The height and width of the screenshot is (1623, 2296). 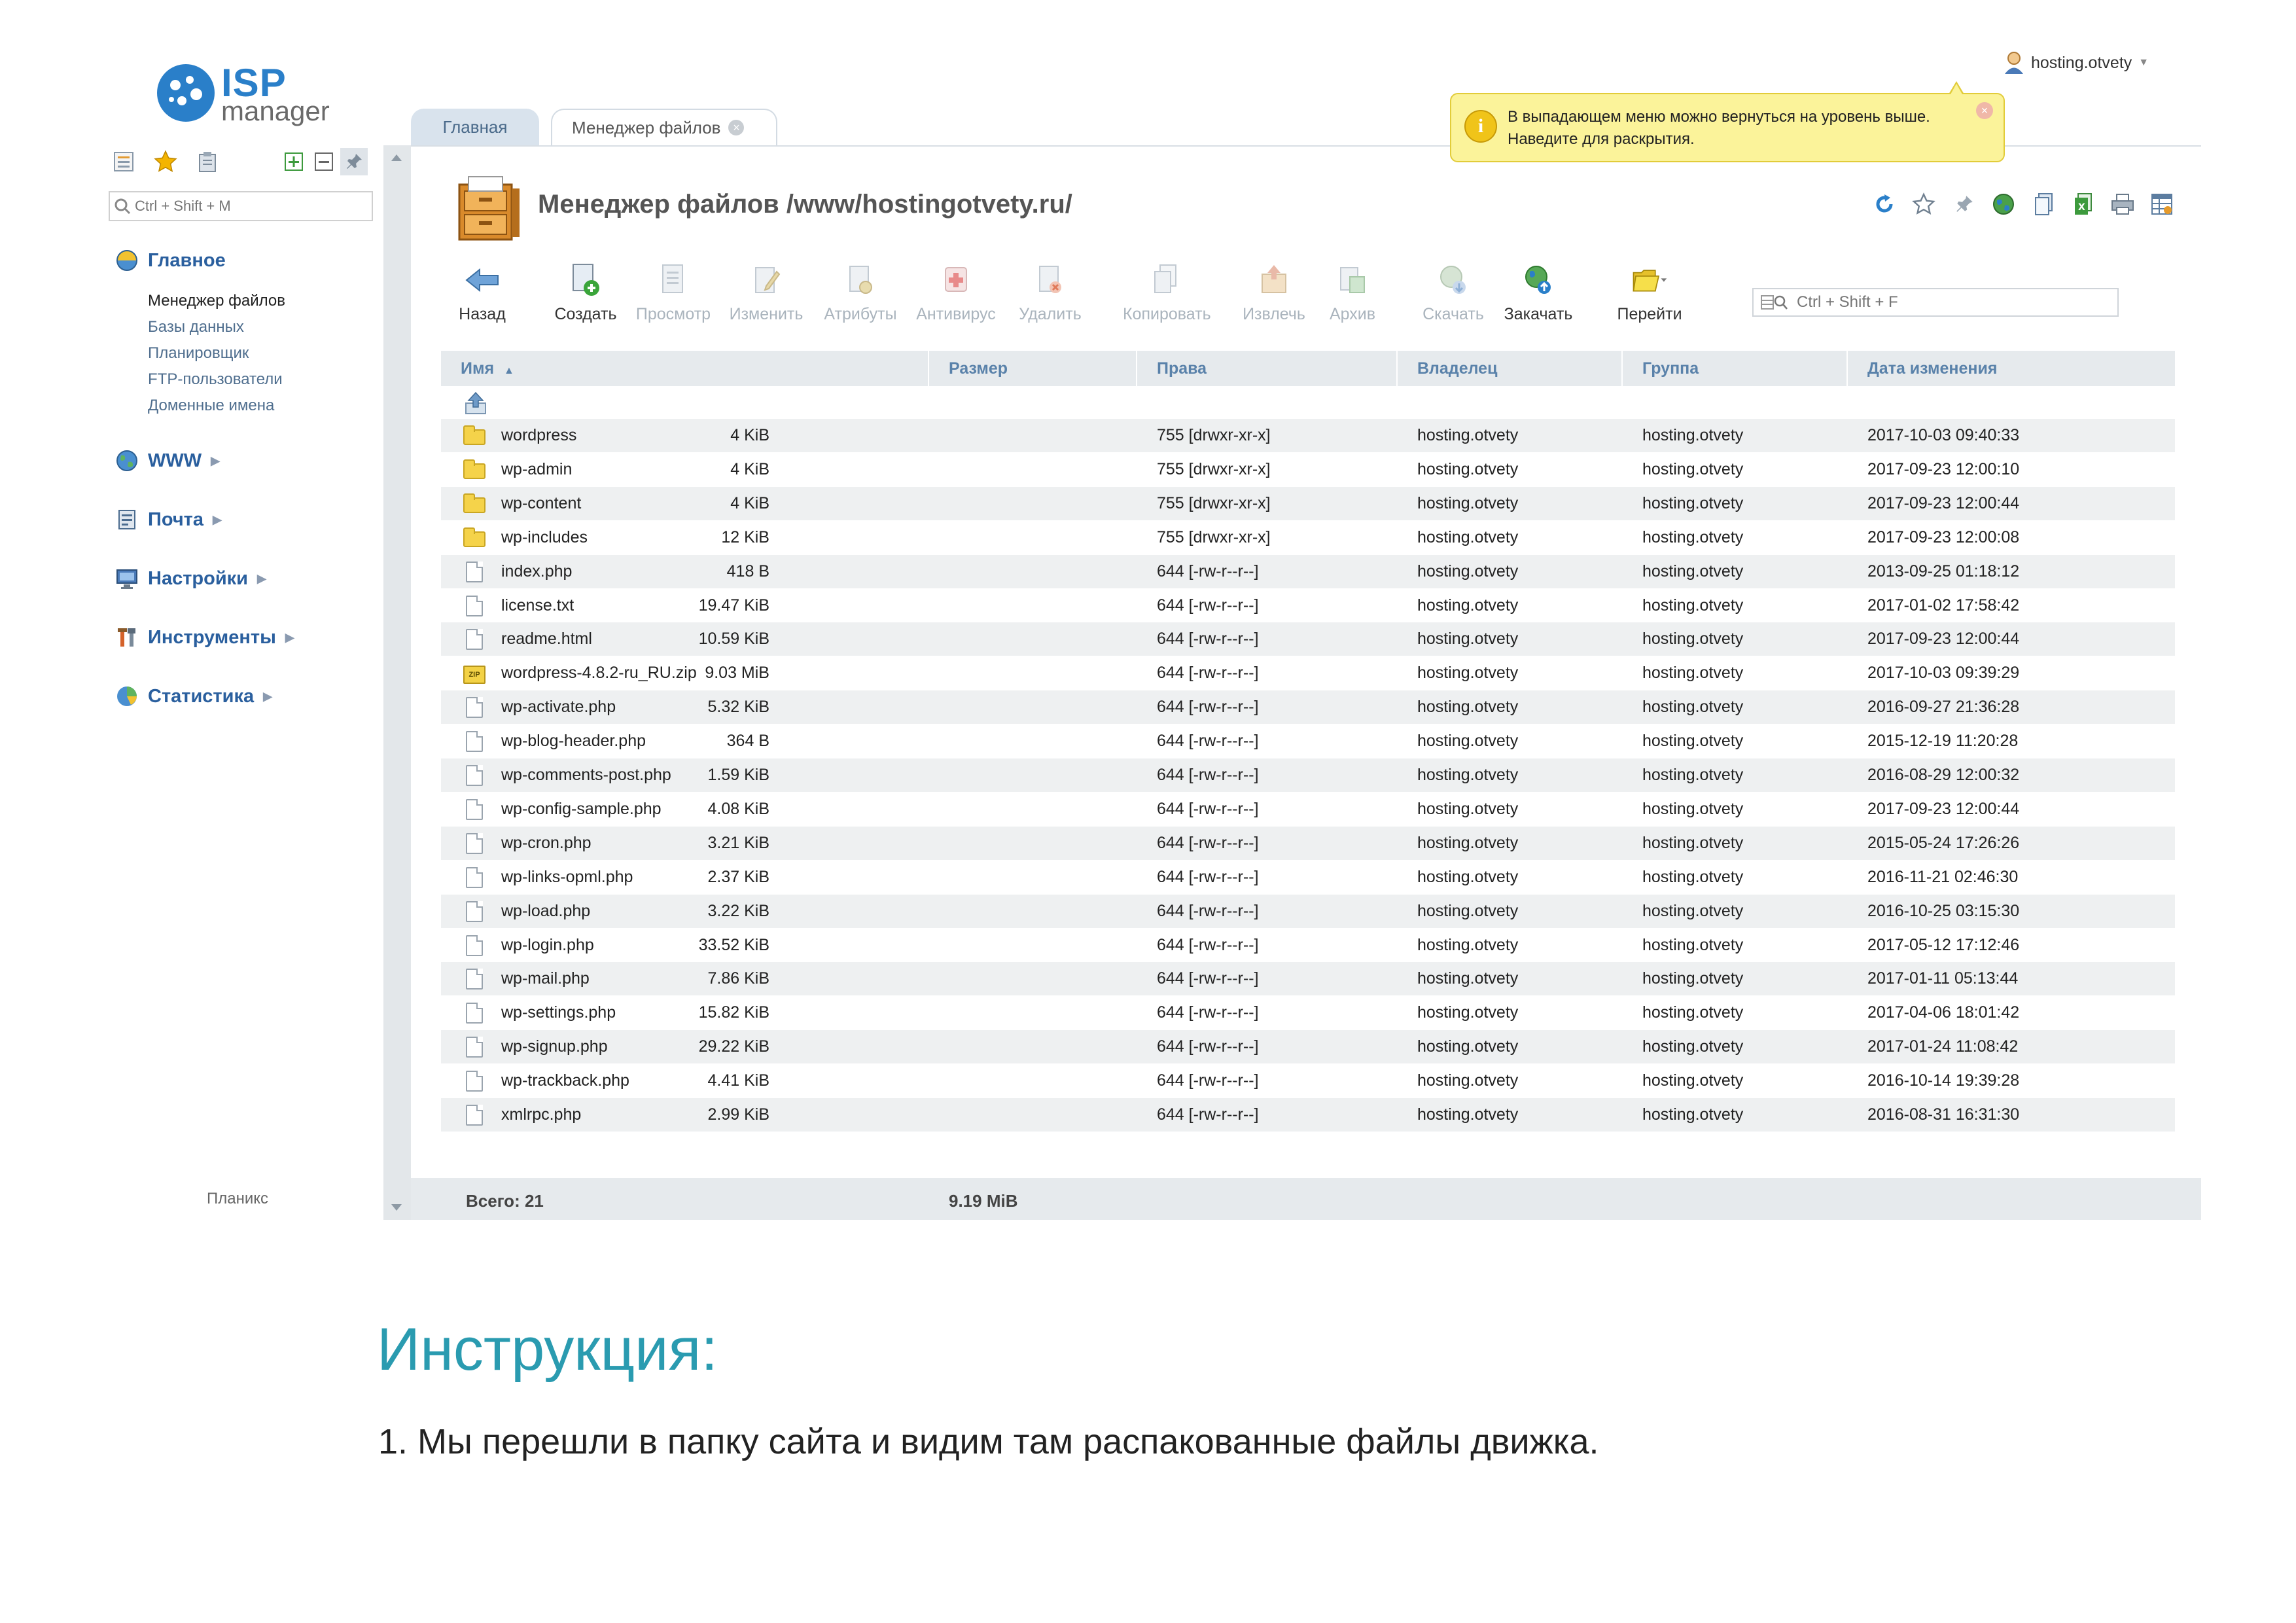 What do you see at coordinates (1308, 403) in the screenshot?
I see `parent-directory-row` at bounding box center [1308, 403].